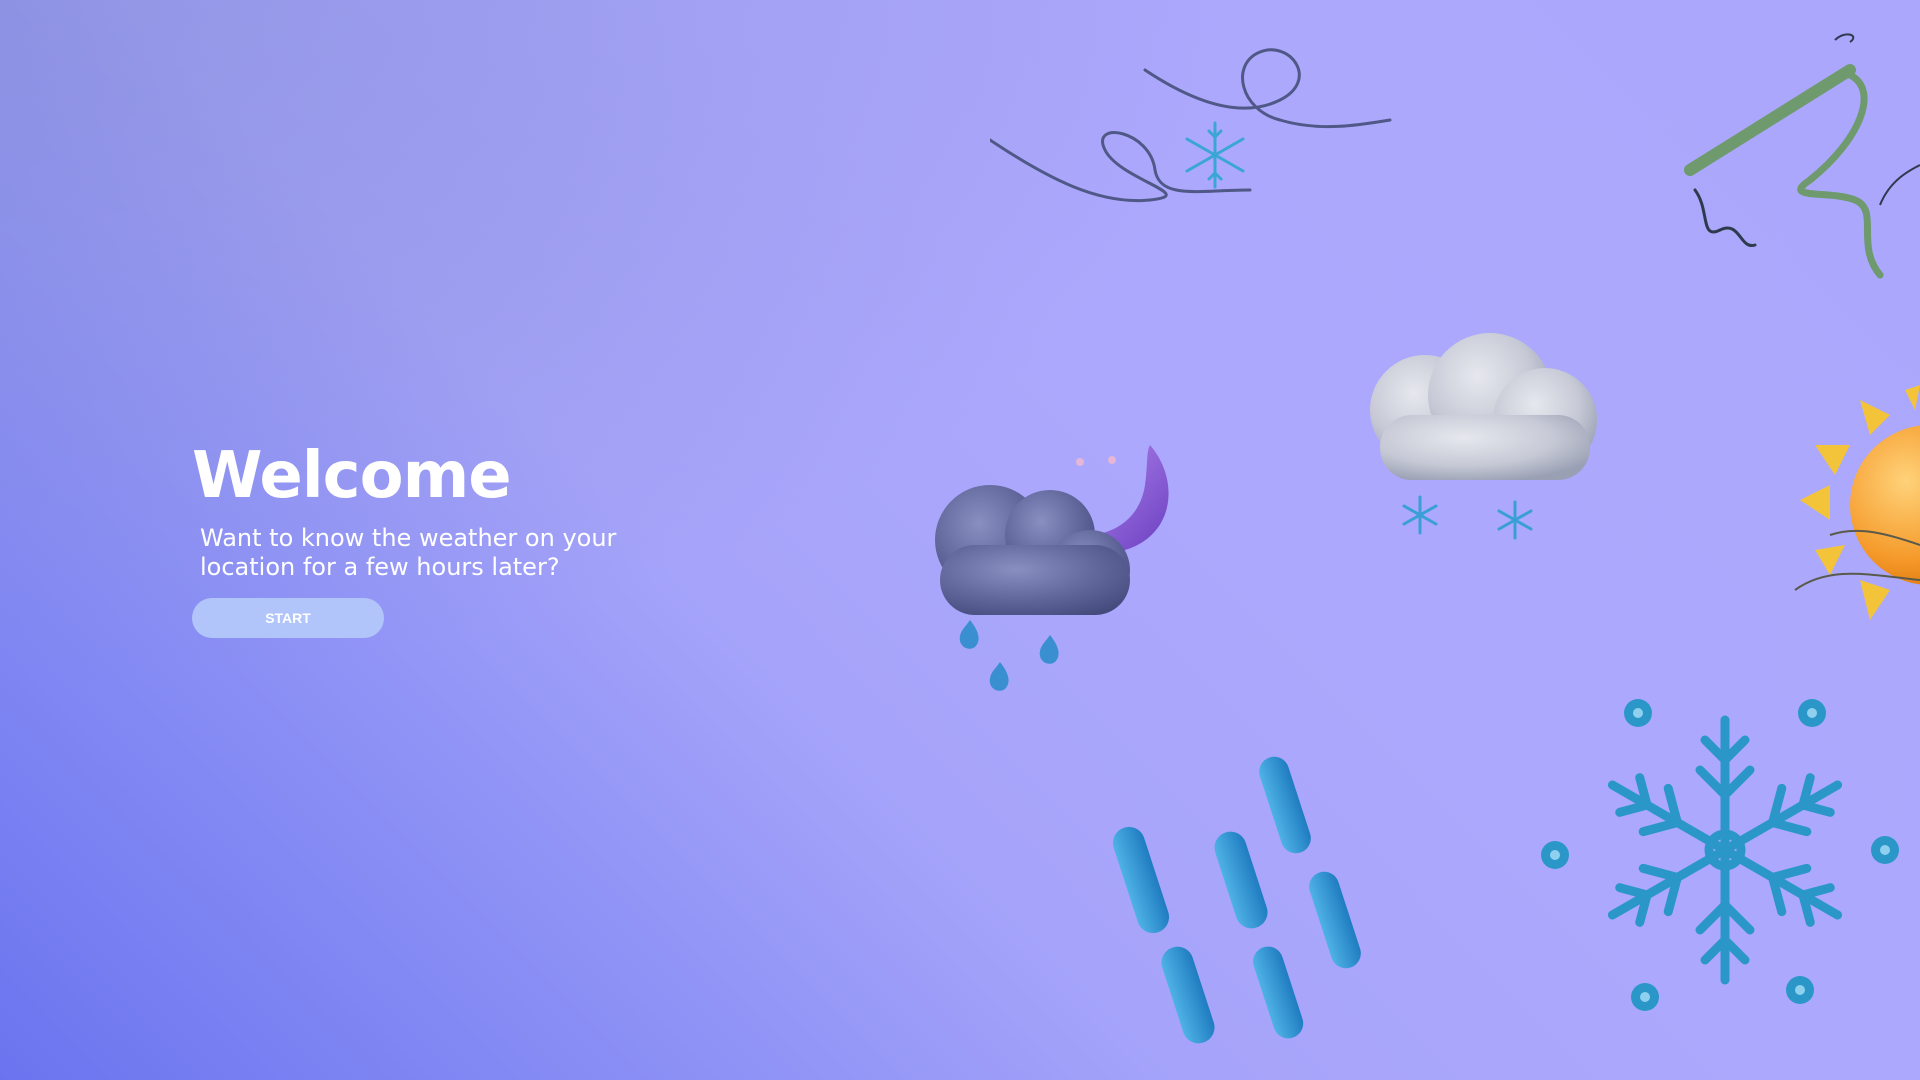  I want to click on snowflake-icon, so click(1215, 155).